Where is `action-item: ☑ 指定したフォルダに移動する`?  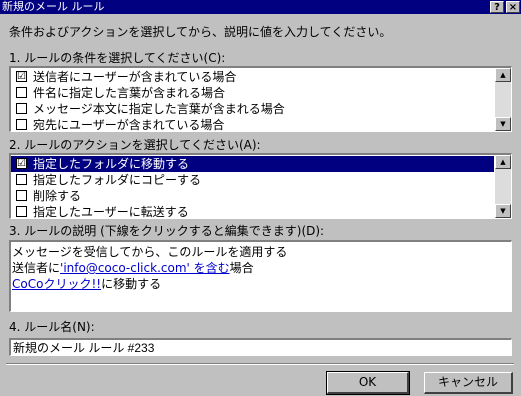
action-item: ☑ 指定したフォルダに移動する is located at coordinates (252, 164).